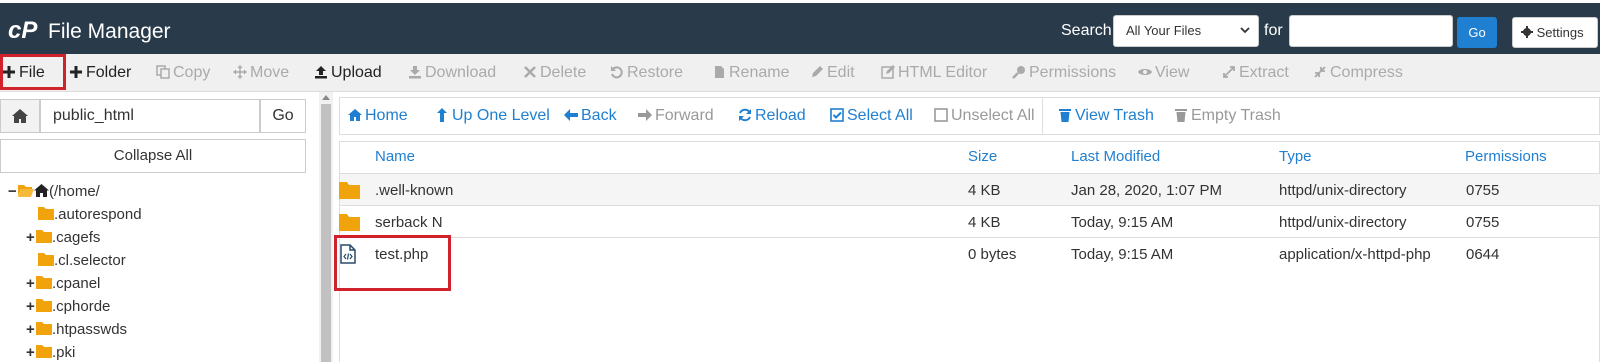  I want to click on arrow-right-icon, so click(645, 115).